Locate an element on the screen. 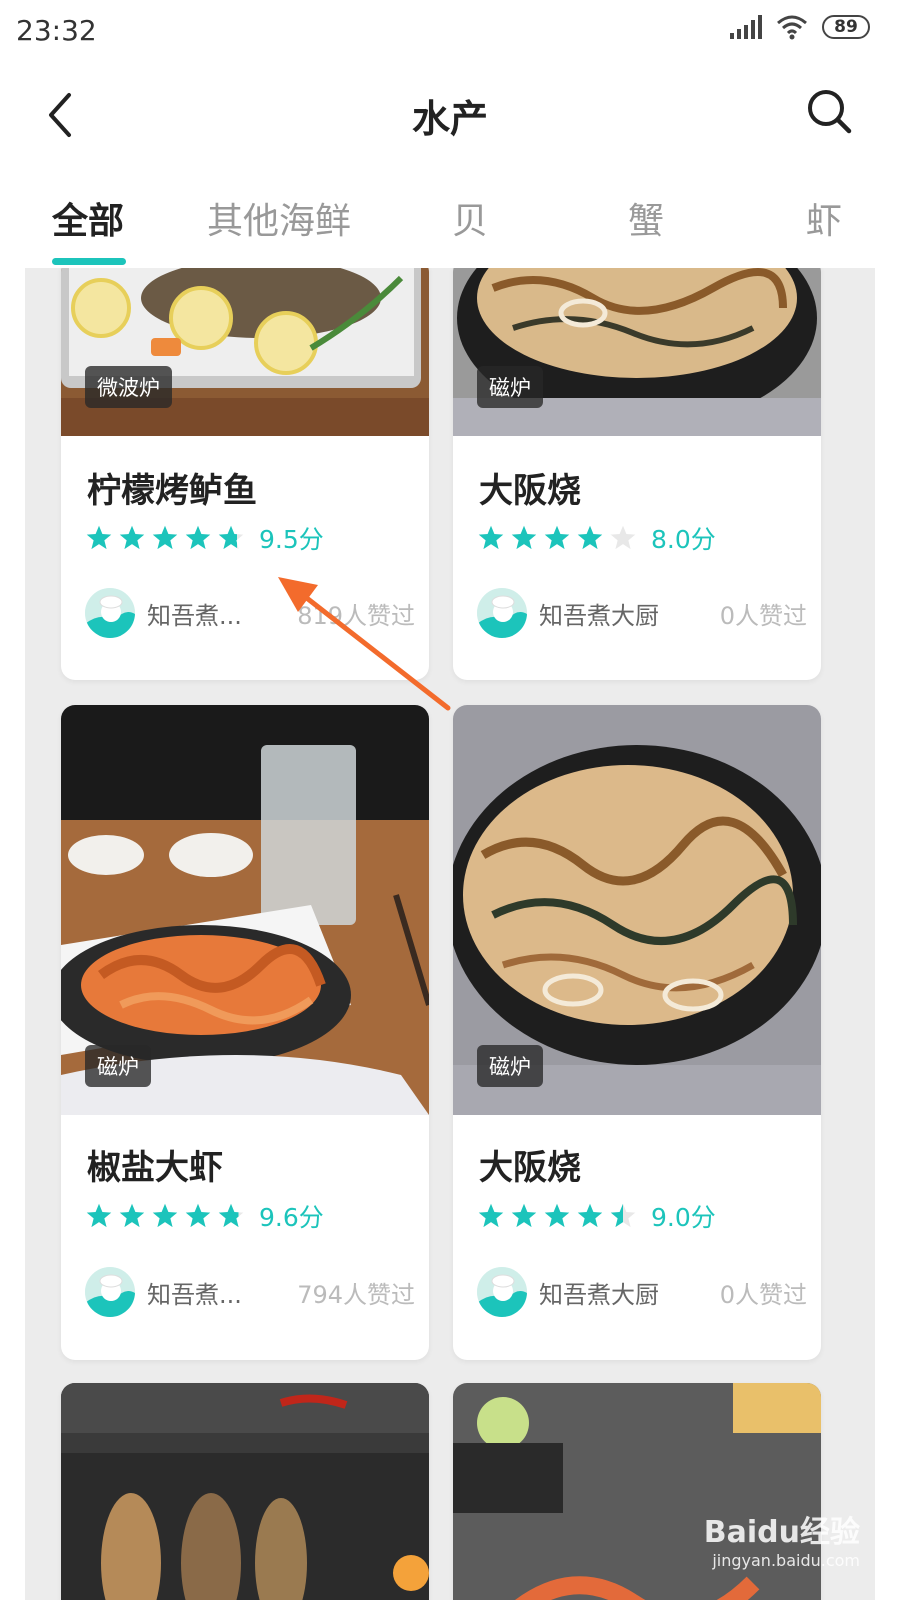  recipe-title: 柠檬烤鲈鱼 is located at coordinates (172, 491).